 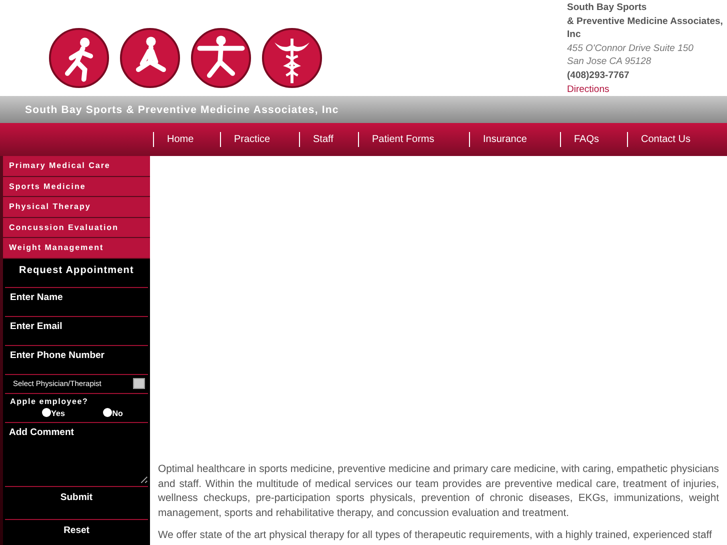 I want to click on sidebar-menu-item: Primary Medical Care, so click(x=76, y=166).